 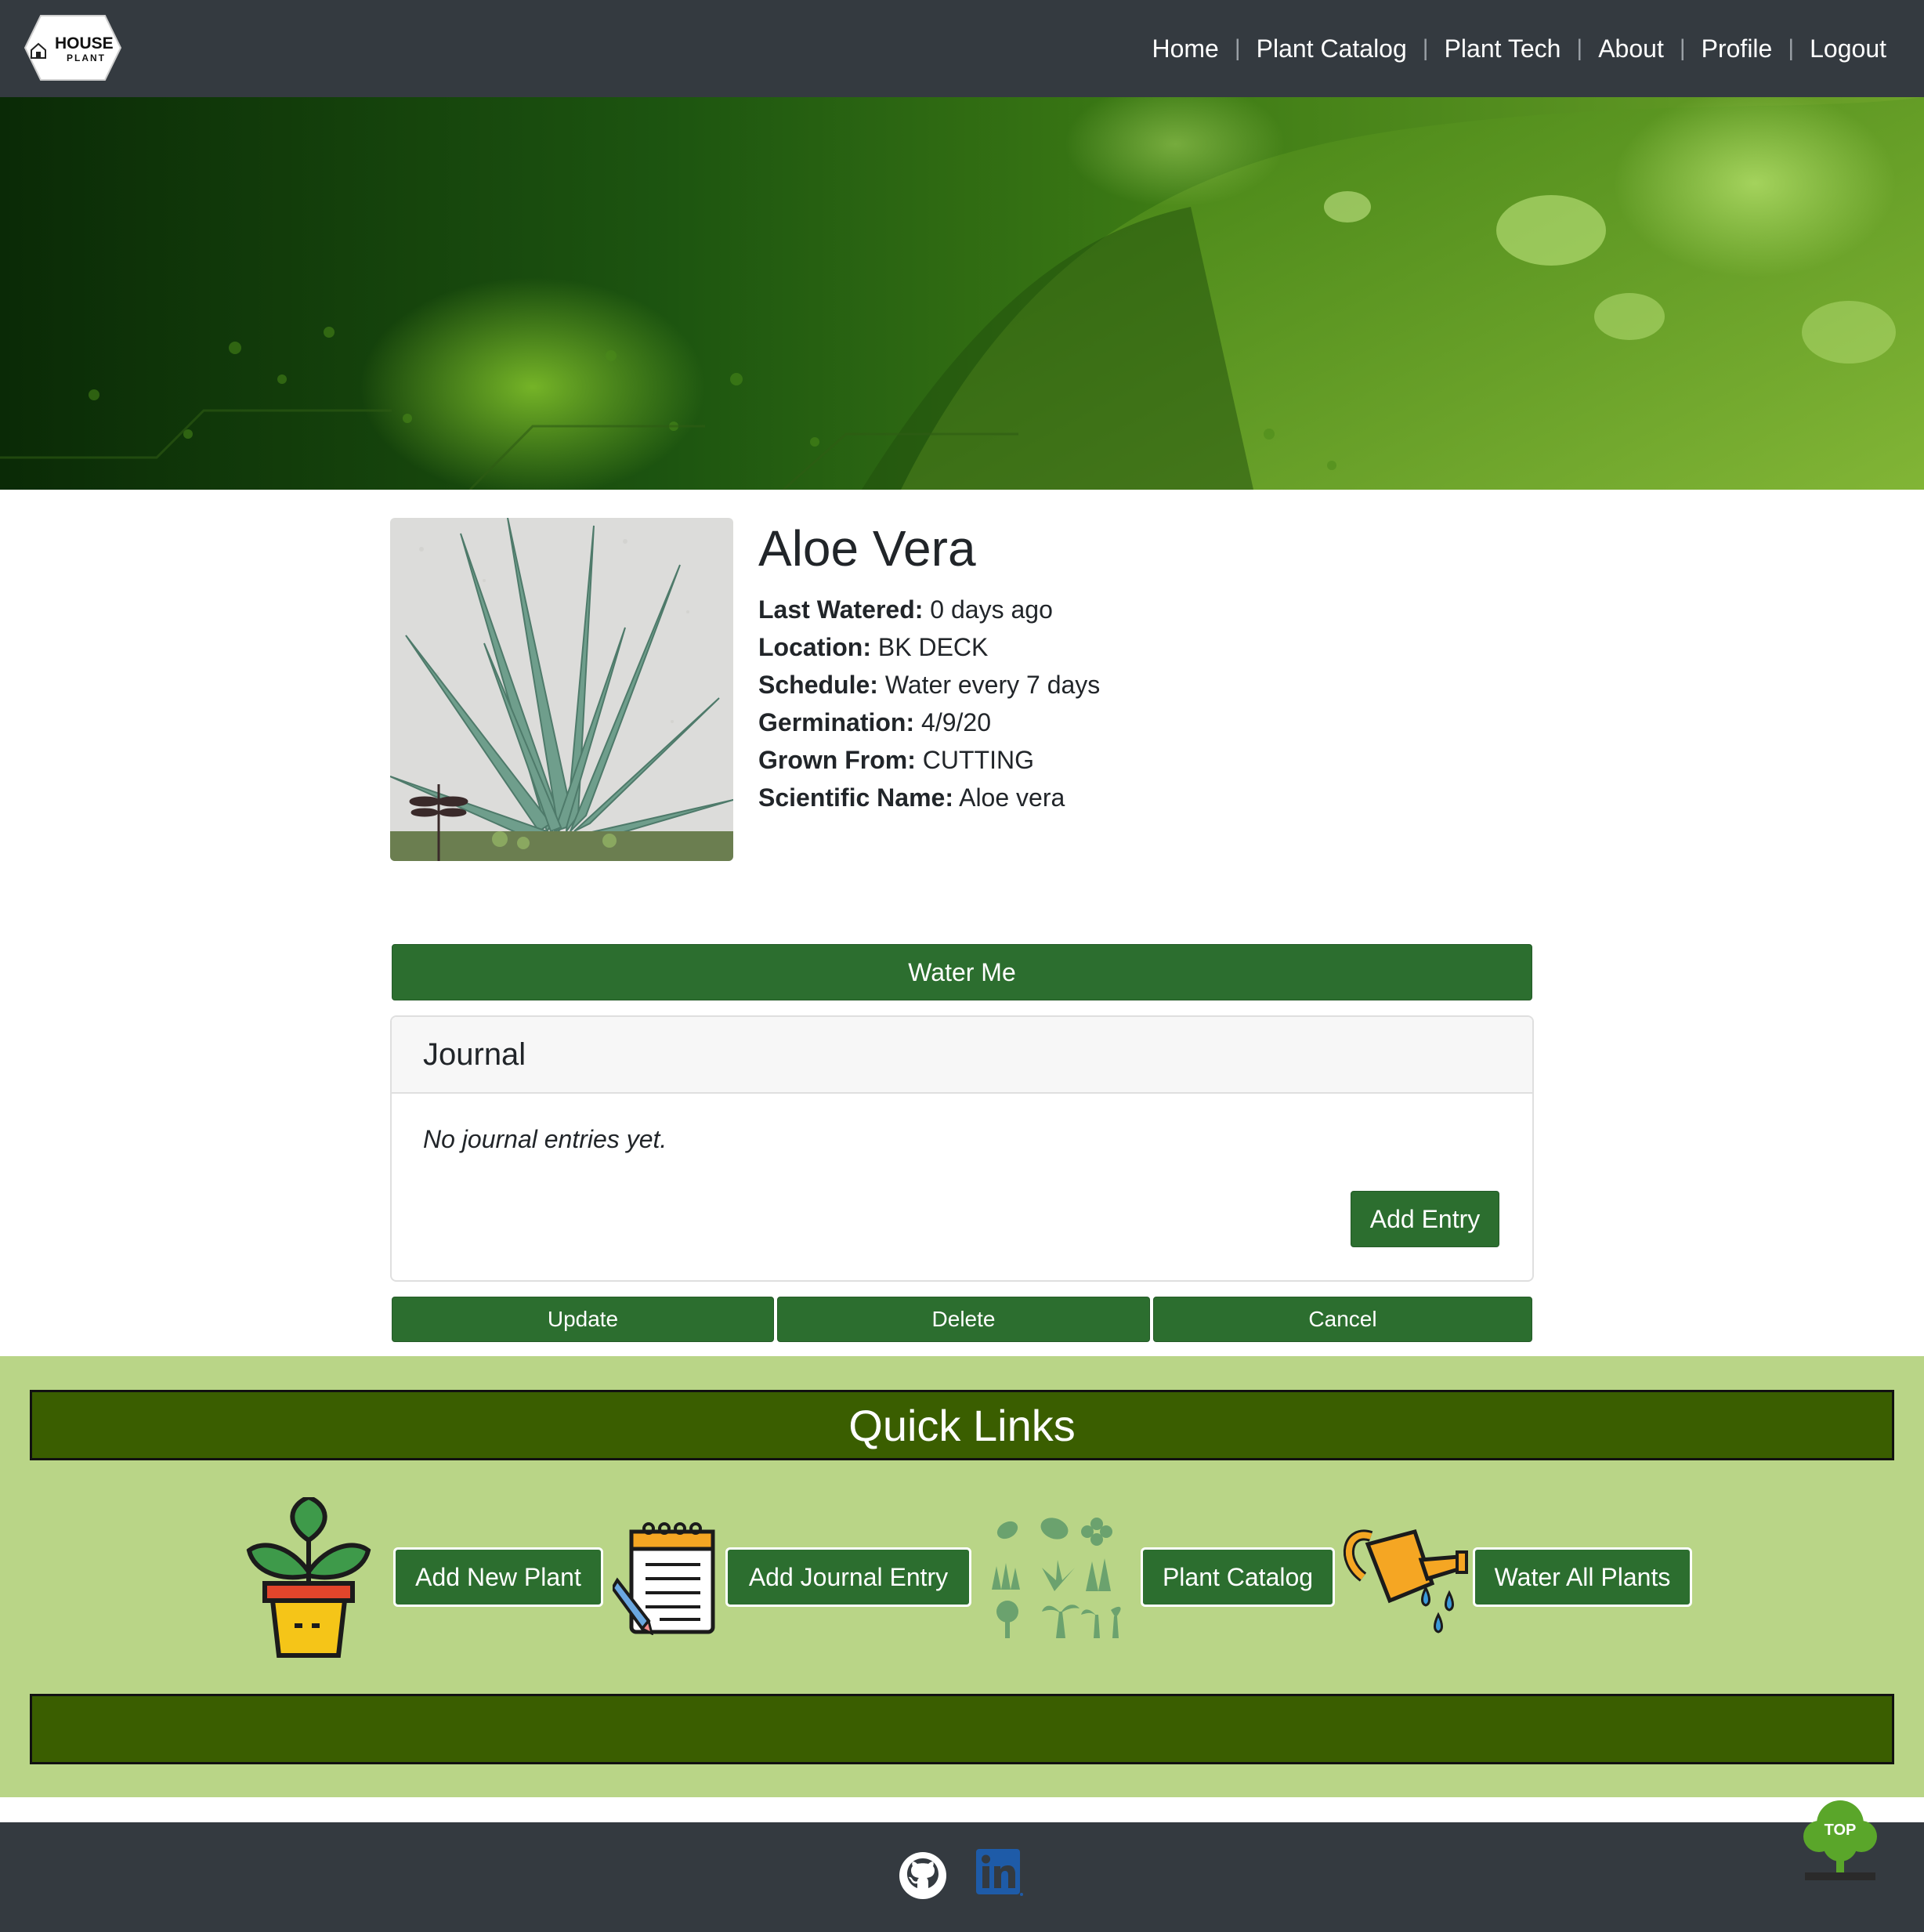 What do you see at coordinates (1342, 1320) in the screenshot?
I see `cancel-button: Cancel` at bounding box center [1342, 1320].